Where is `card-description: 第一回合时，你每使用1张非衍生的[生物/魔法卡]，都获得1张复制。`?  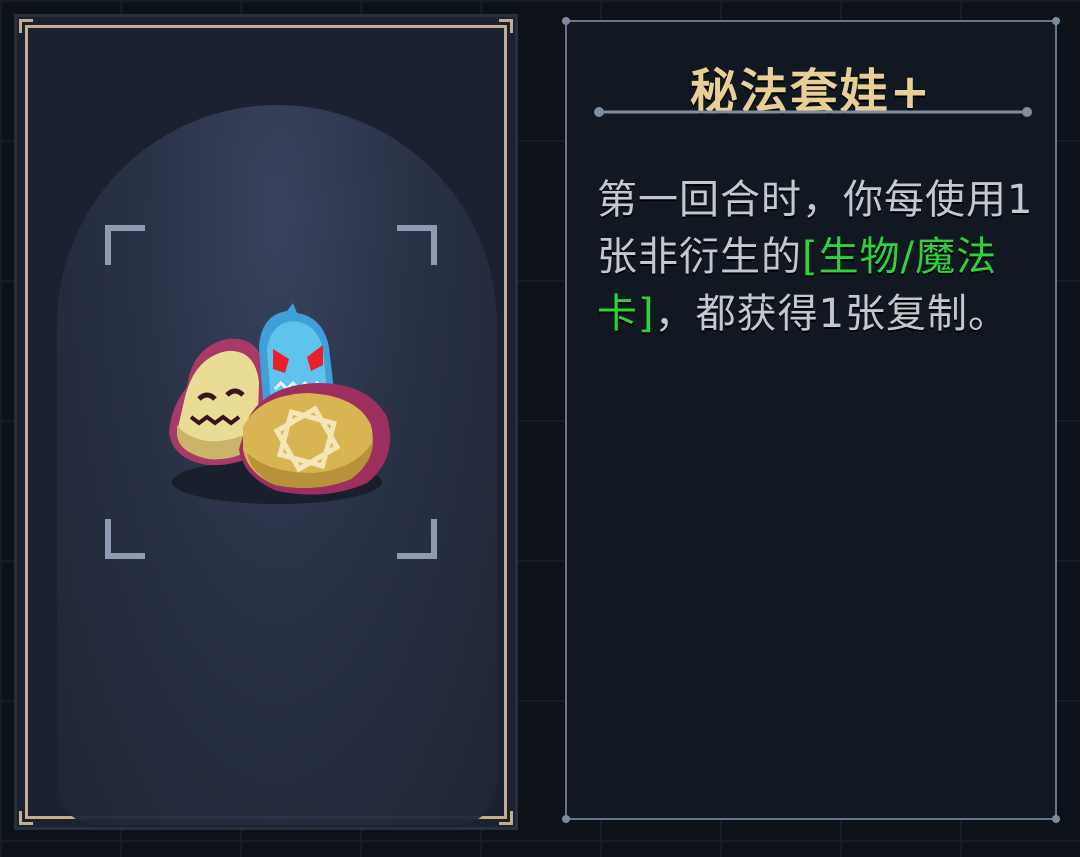
card-description: 第一回合时，你每使用1张非衍生的[生物/魔法卡]，都获得1张复制。 is located at coordinates (817, 257).